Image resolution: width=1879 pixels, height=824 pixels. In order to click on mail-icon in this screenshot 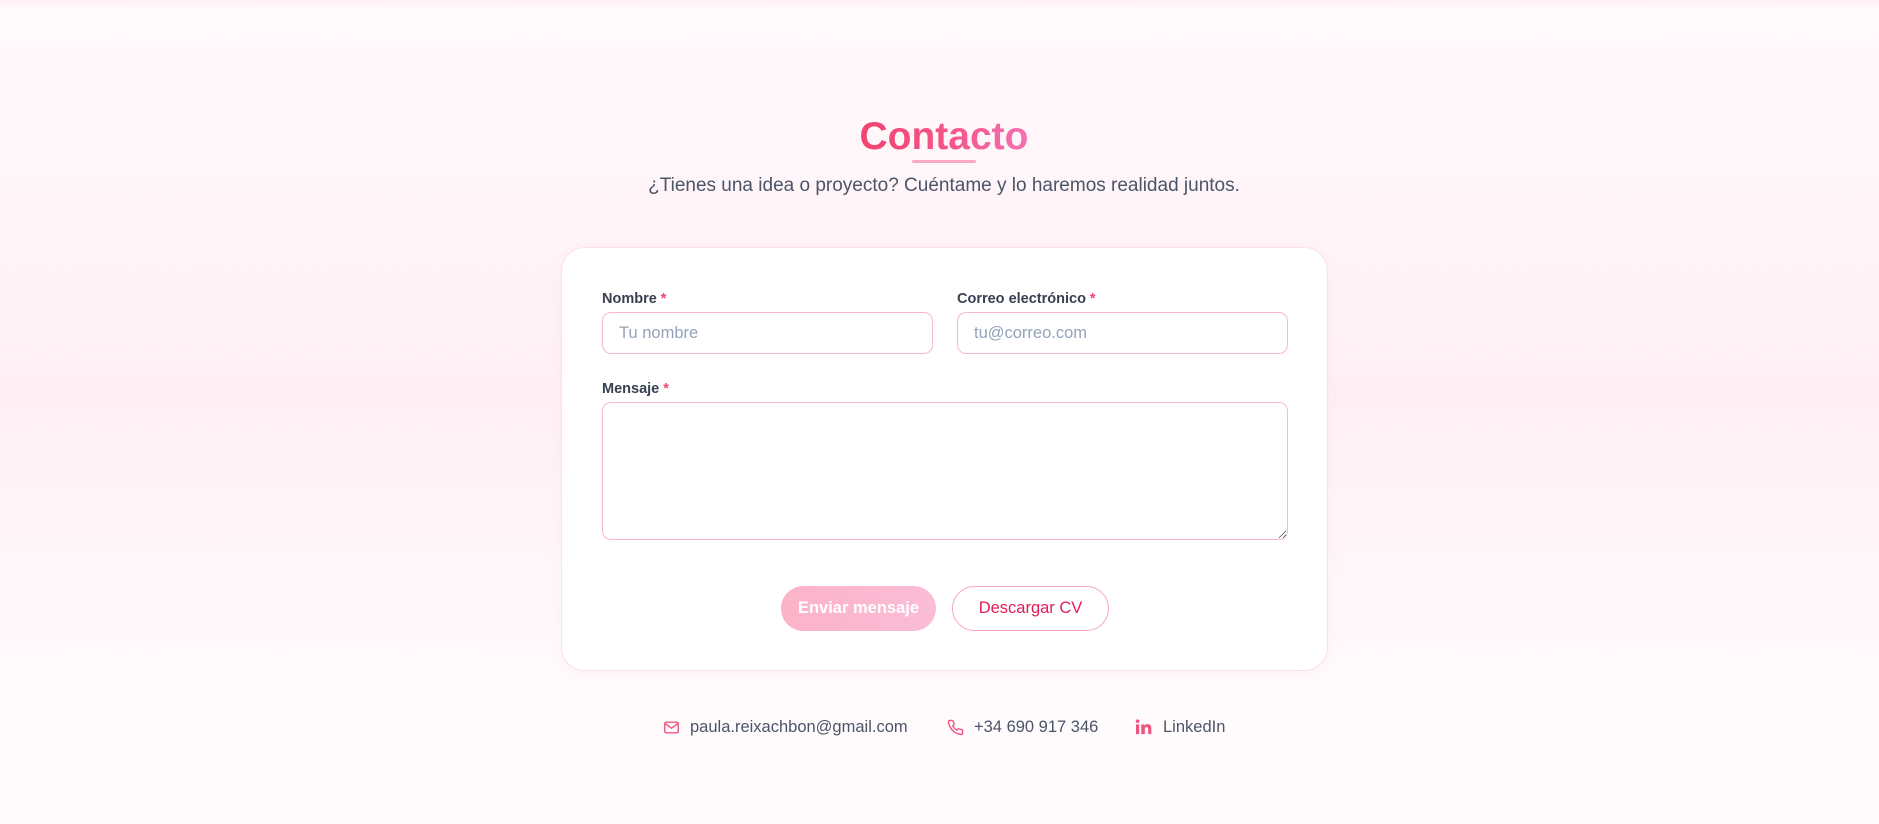, I will do `click(671, 727)`.